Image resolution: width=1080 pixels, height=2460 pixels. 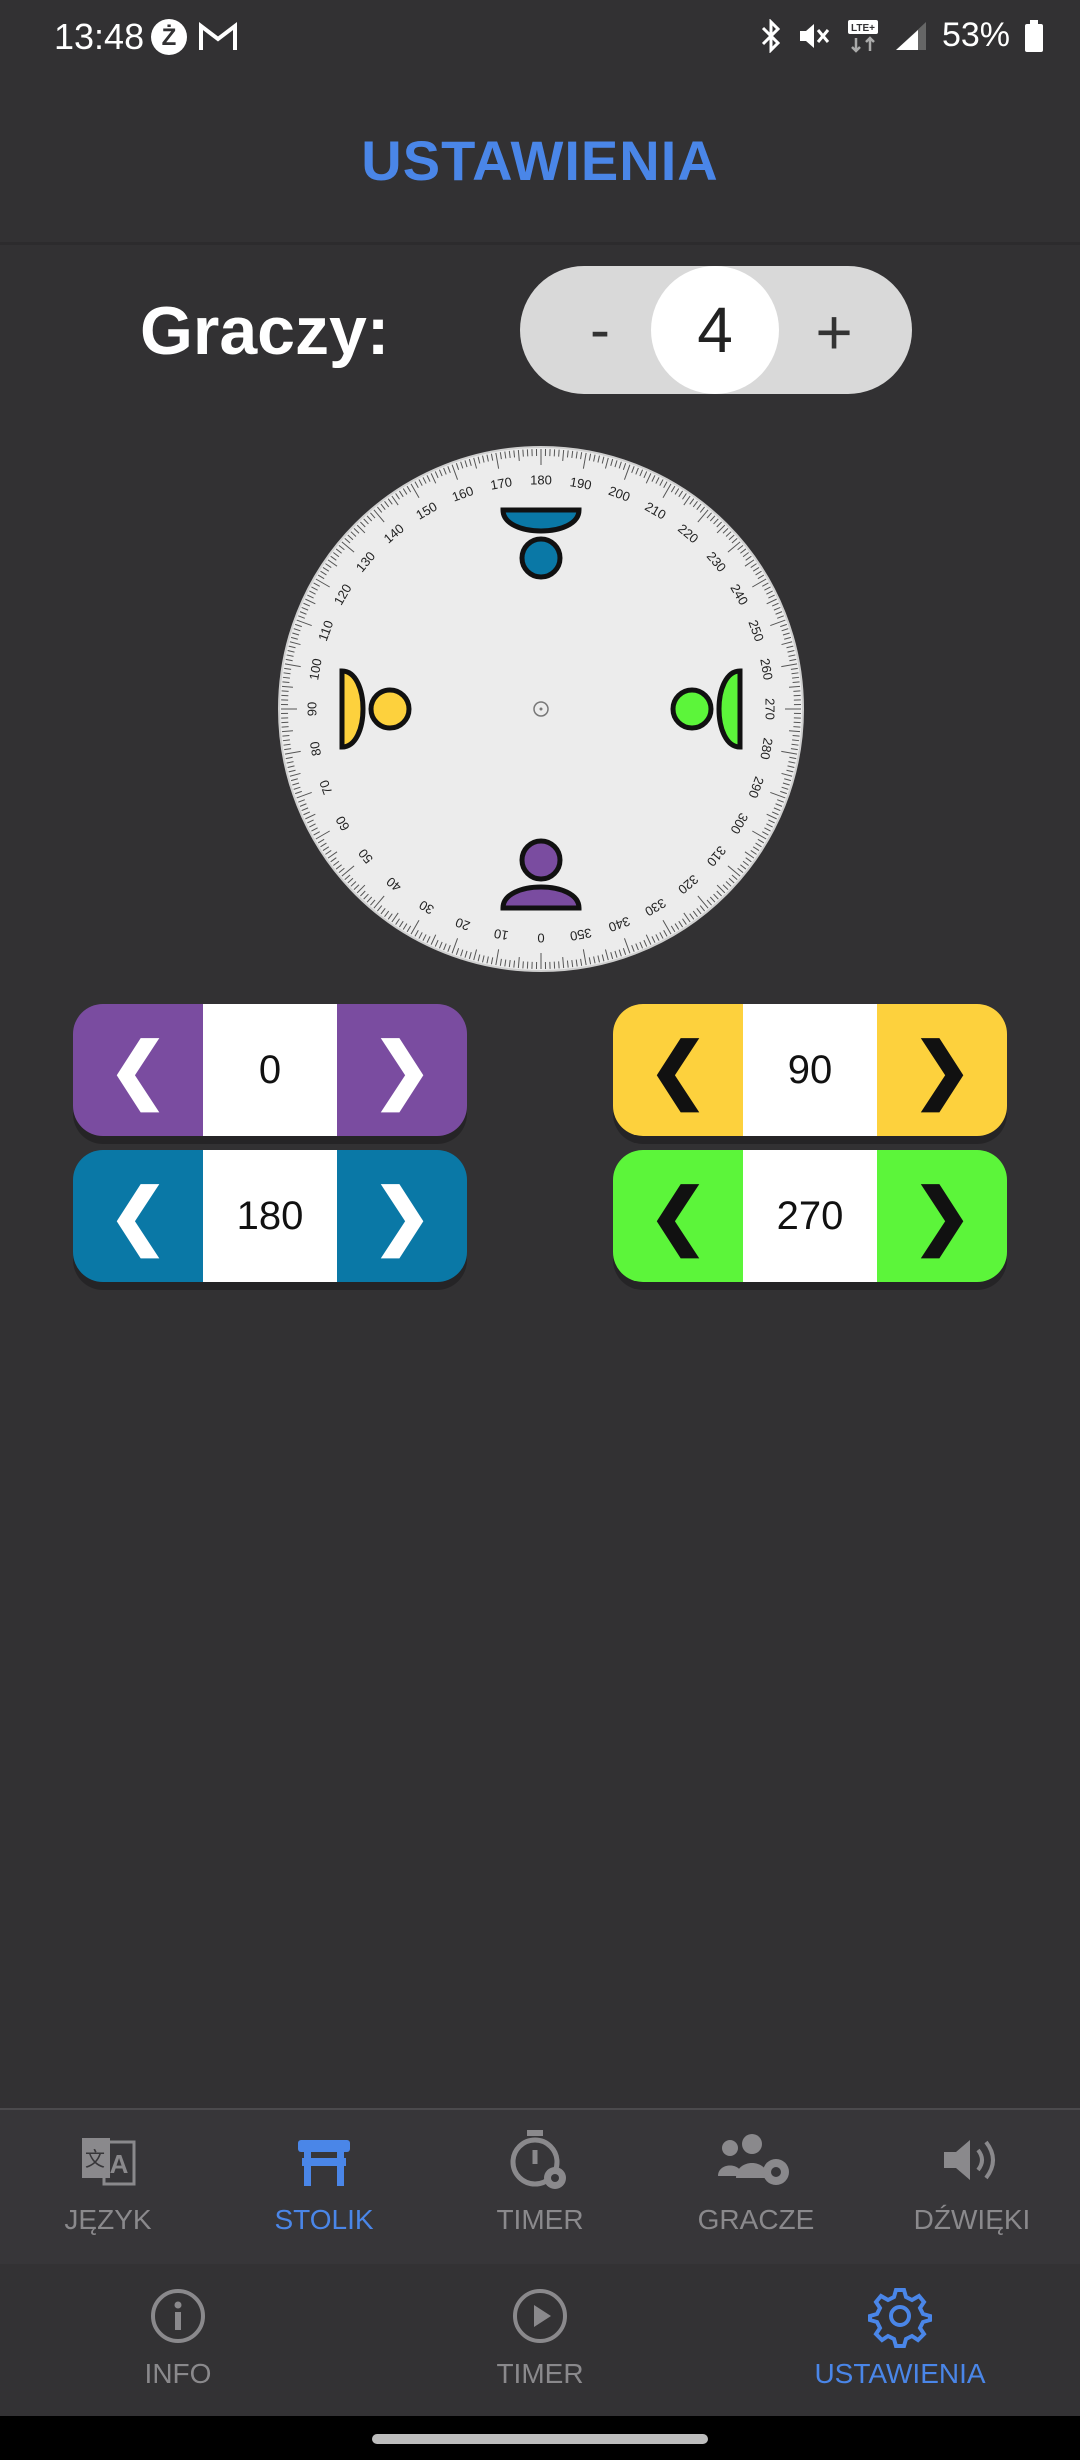 I want to click on battery-icon, so click(x=1034, y=35).